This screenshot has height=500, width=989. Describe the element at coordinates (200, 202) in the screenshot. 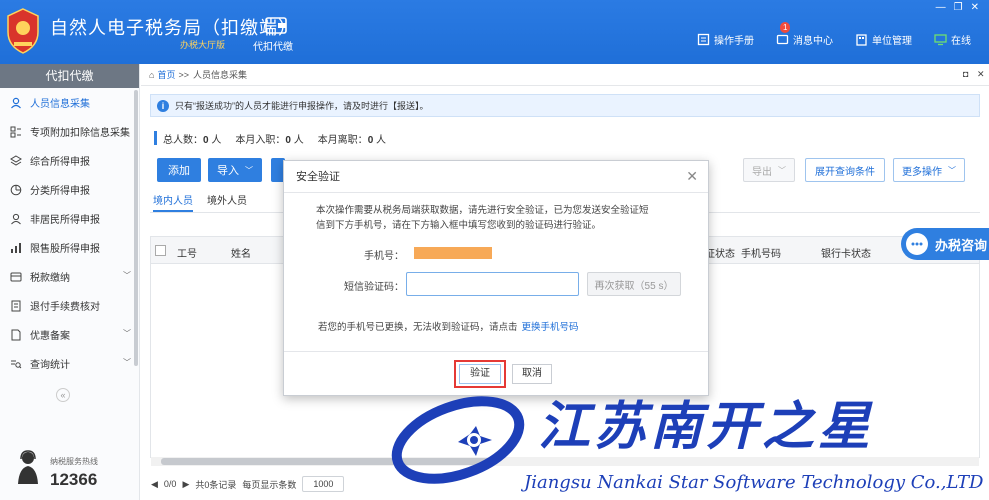

I see `personnel-tabs: 境内人员 境外人员` at that location.